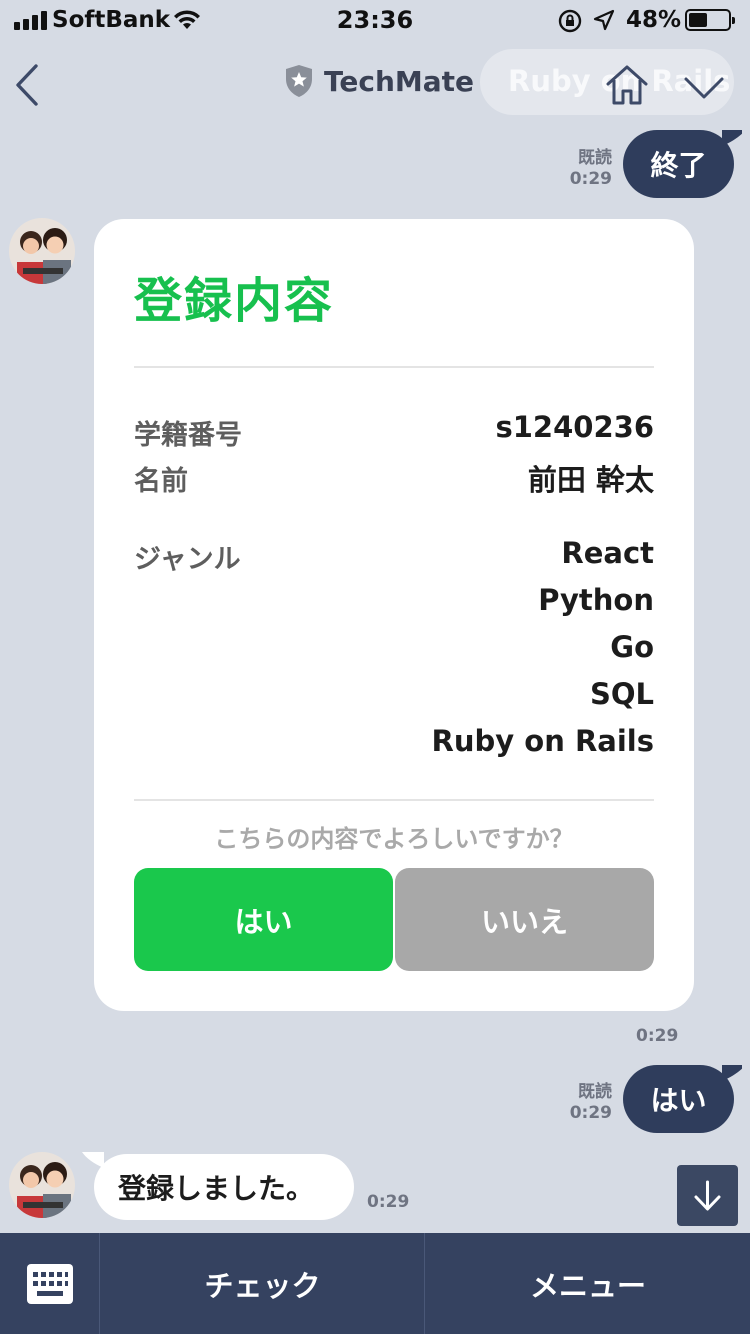 The height and width of the screenshot is (1334, 750). I want to click on keyboard-toggle-button, so click(50, 1283).